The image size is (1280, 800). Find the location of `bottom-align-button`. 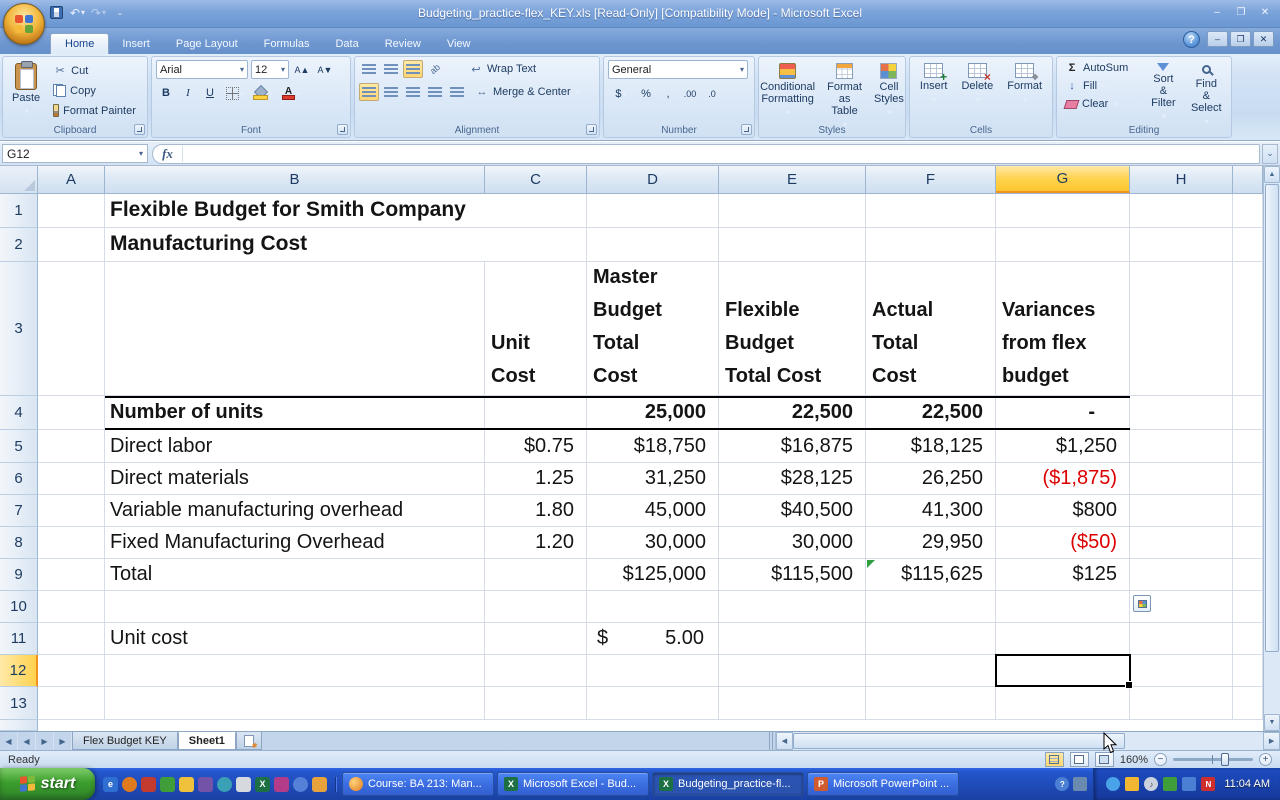

bottom-align-button is located at coordinates (413, 69).